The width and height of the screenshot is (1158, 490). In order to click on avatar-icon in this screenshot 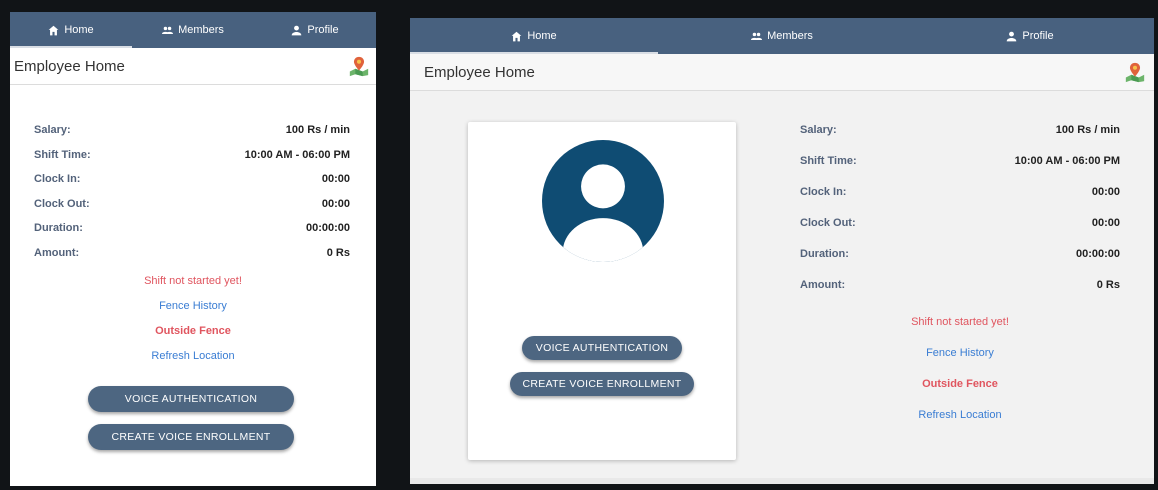, I will do `click(603, 201)`.